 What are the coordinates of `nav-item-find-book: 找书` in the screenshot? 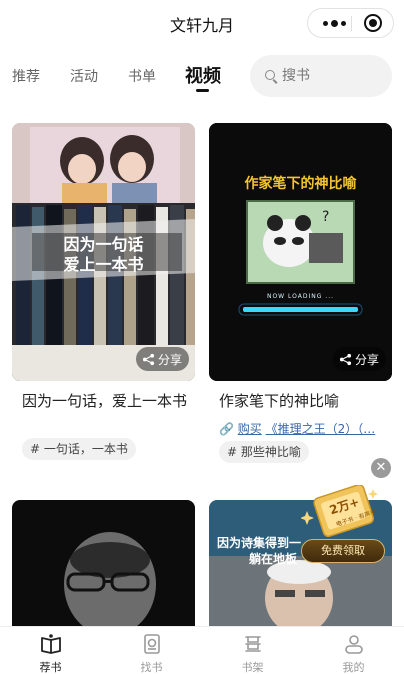 It's located at (151, 650).